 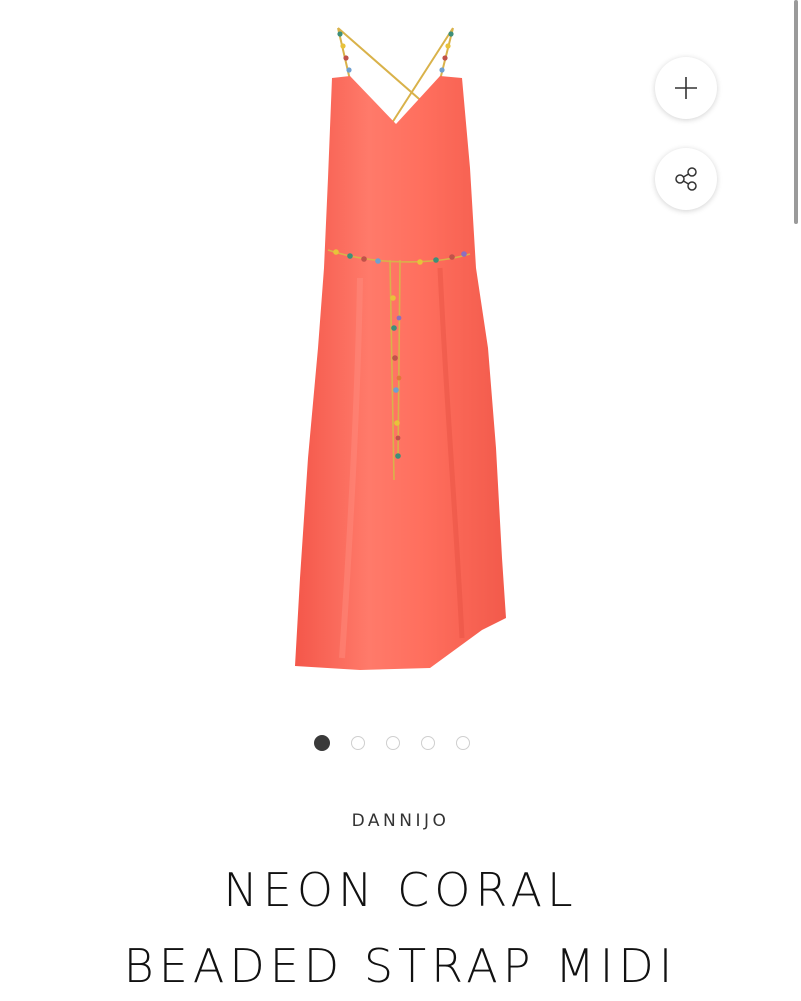 I want to click on add-to-wishlist-button, so click(x=686, y=88).